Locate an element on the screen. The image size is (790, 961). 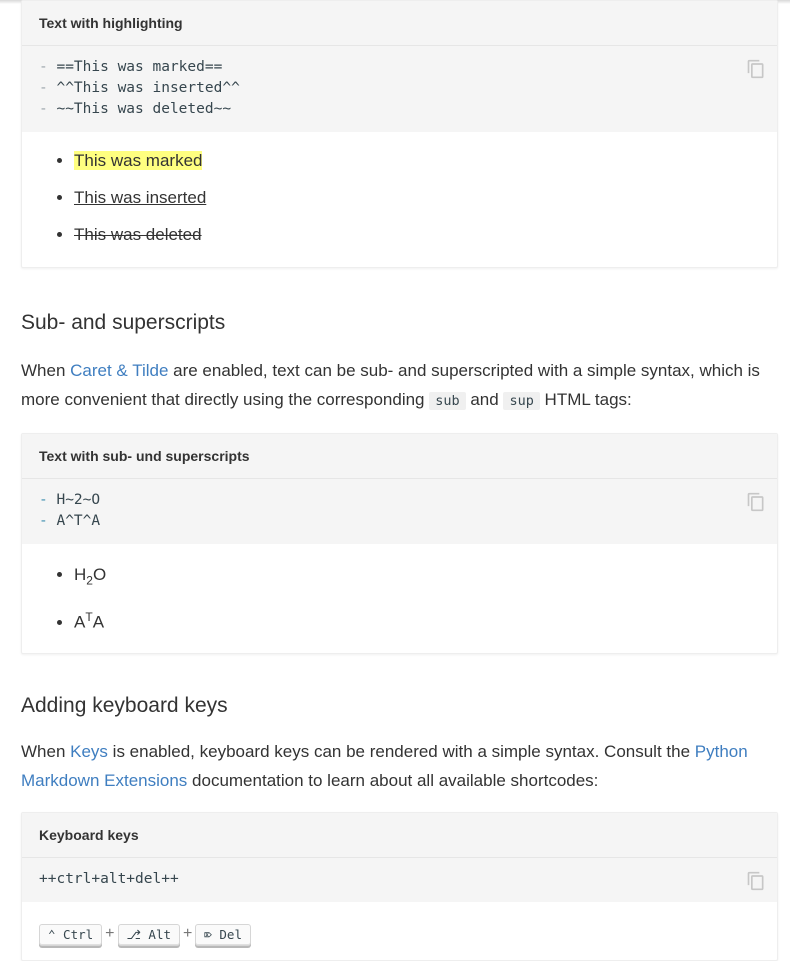
subscript: 2 is located at coordinates (89, 580).